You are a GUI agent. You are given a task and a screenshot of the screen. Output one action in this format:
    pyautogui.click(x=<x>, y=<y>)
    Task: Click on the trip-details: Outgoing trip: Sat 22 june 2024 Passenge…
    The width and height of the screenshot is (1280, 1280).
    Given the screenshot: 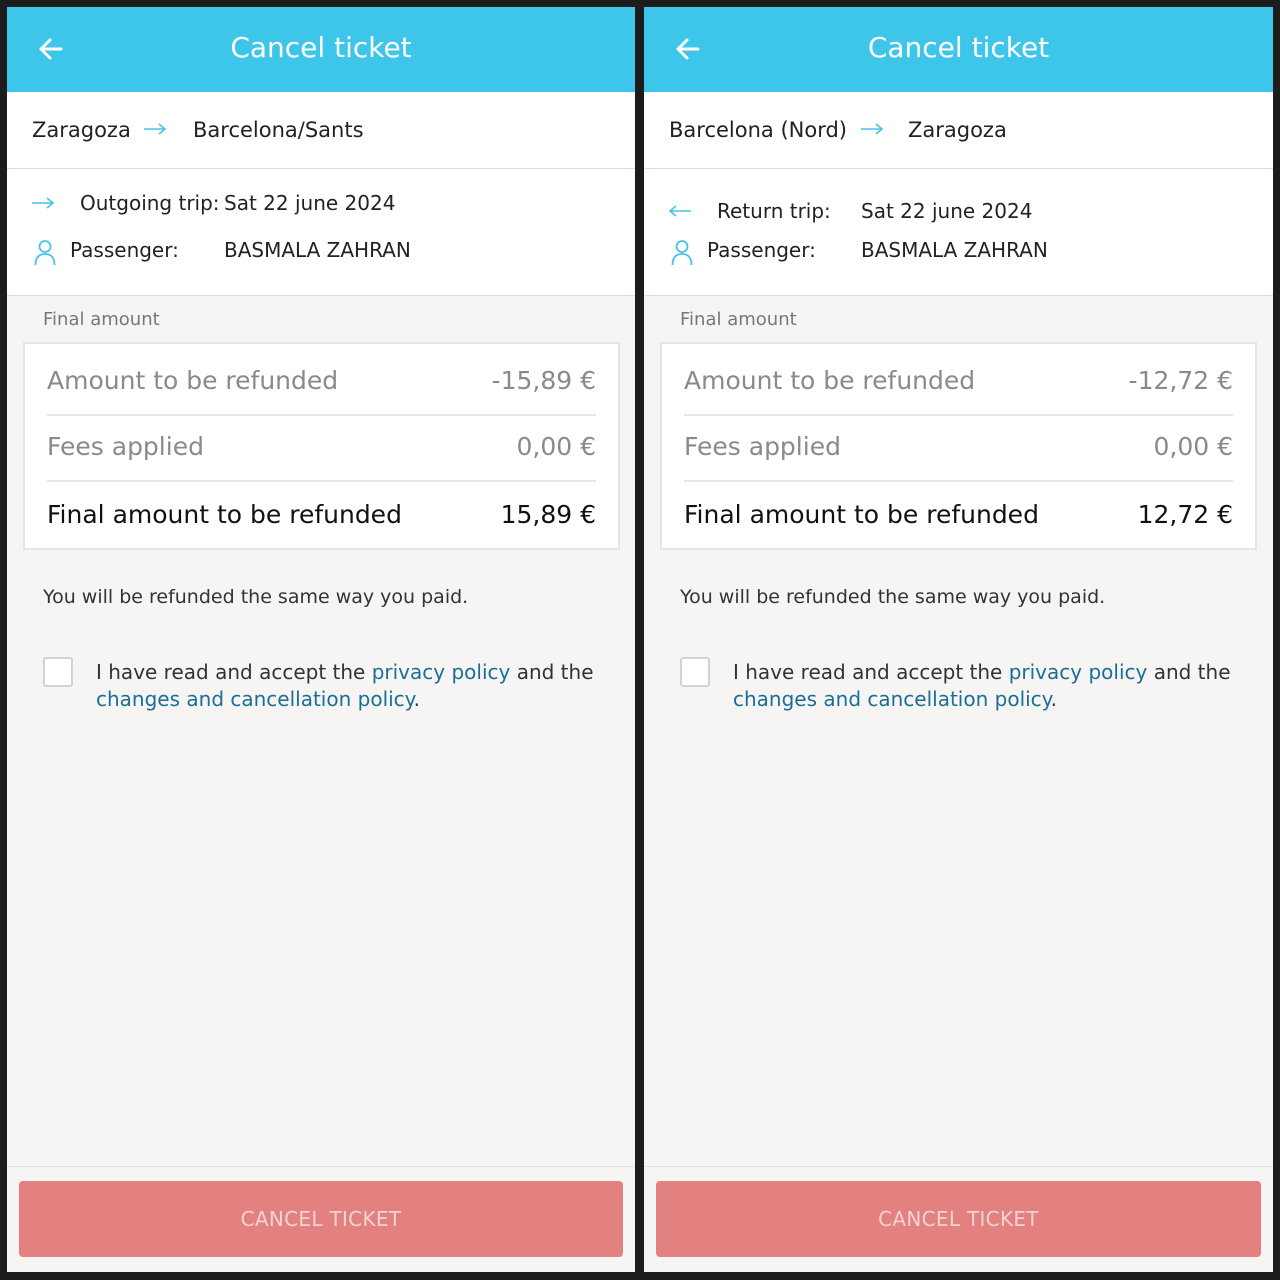 What is the action you would take?
    pyautogui.click(x=321, y=232)
    